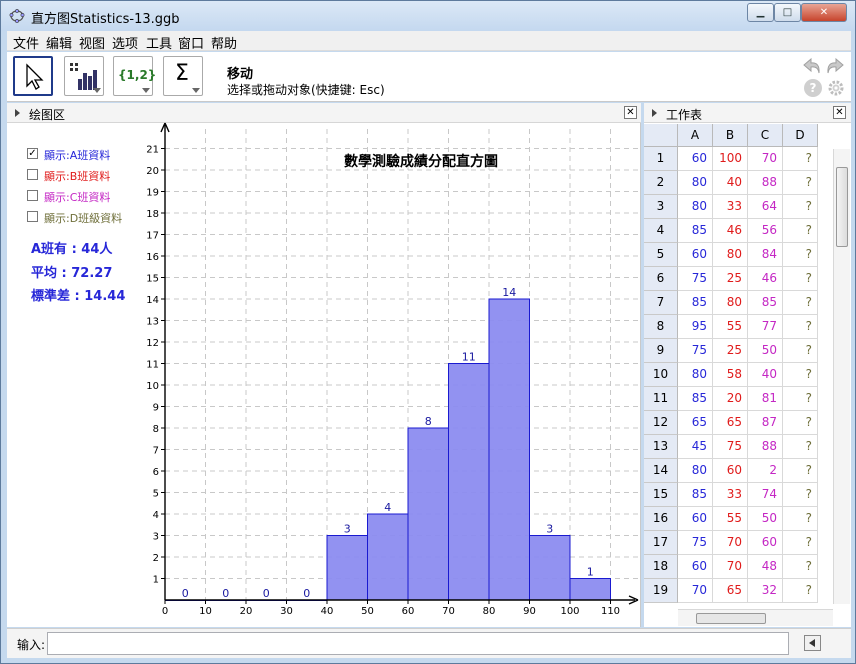  Describe the element at coordinates (661, 543) in the screenshot. I see `row-header: 17` at that location.